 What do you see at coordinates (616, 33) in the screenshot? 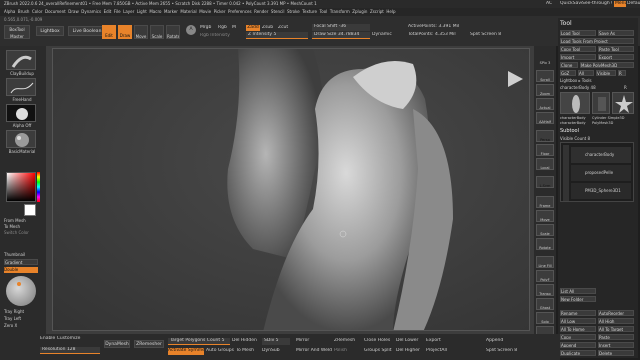
I see `save-as-button: Save As` at bounding box center [616, 33].